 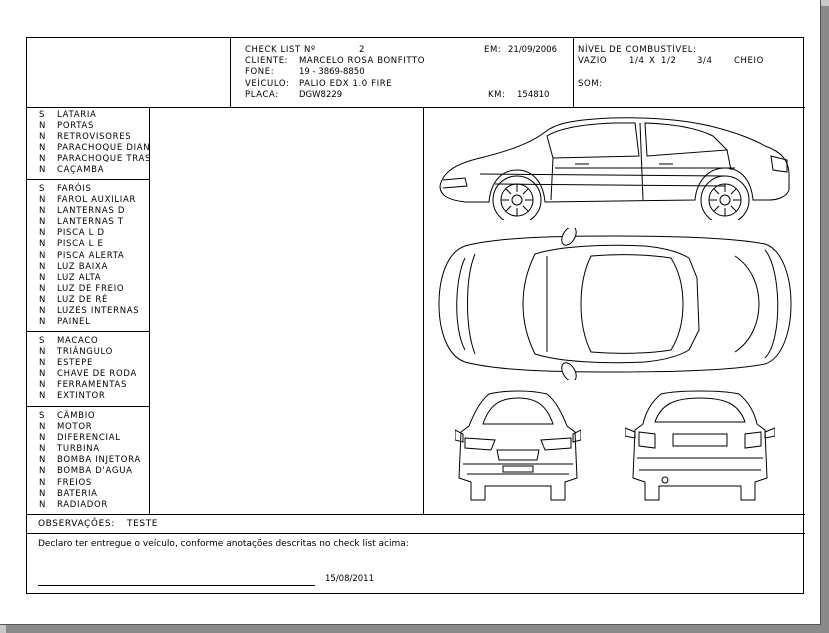 I want to click on checklist-item-label: RETROVISORES, so click(x=94, y=137).